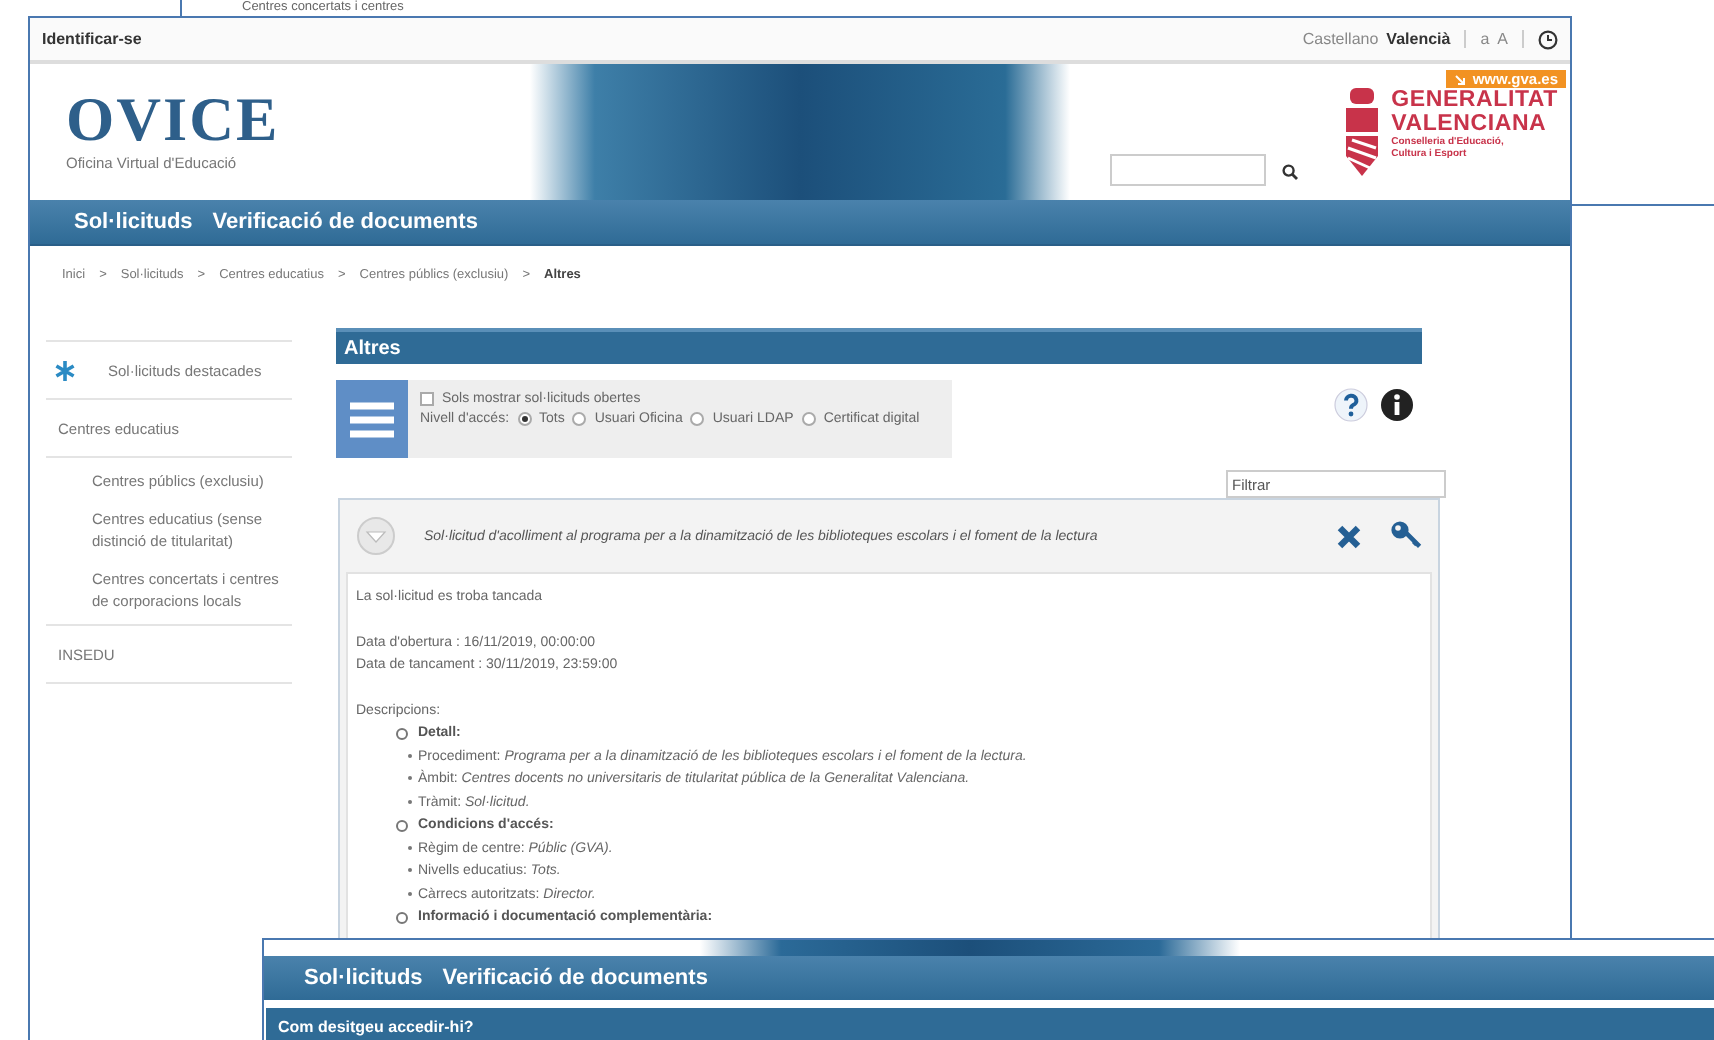 The height and width of the screenshot is (1040, 1714). What do you see at coordinates (989, 1023) in the screenshot?
I see `section-title-bar: Com desitgeu accedir-hi?` at bounding box center [989, 1023].